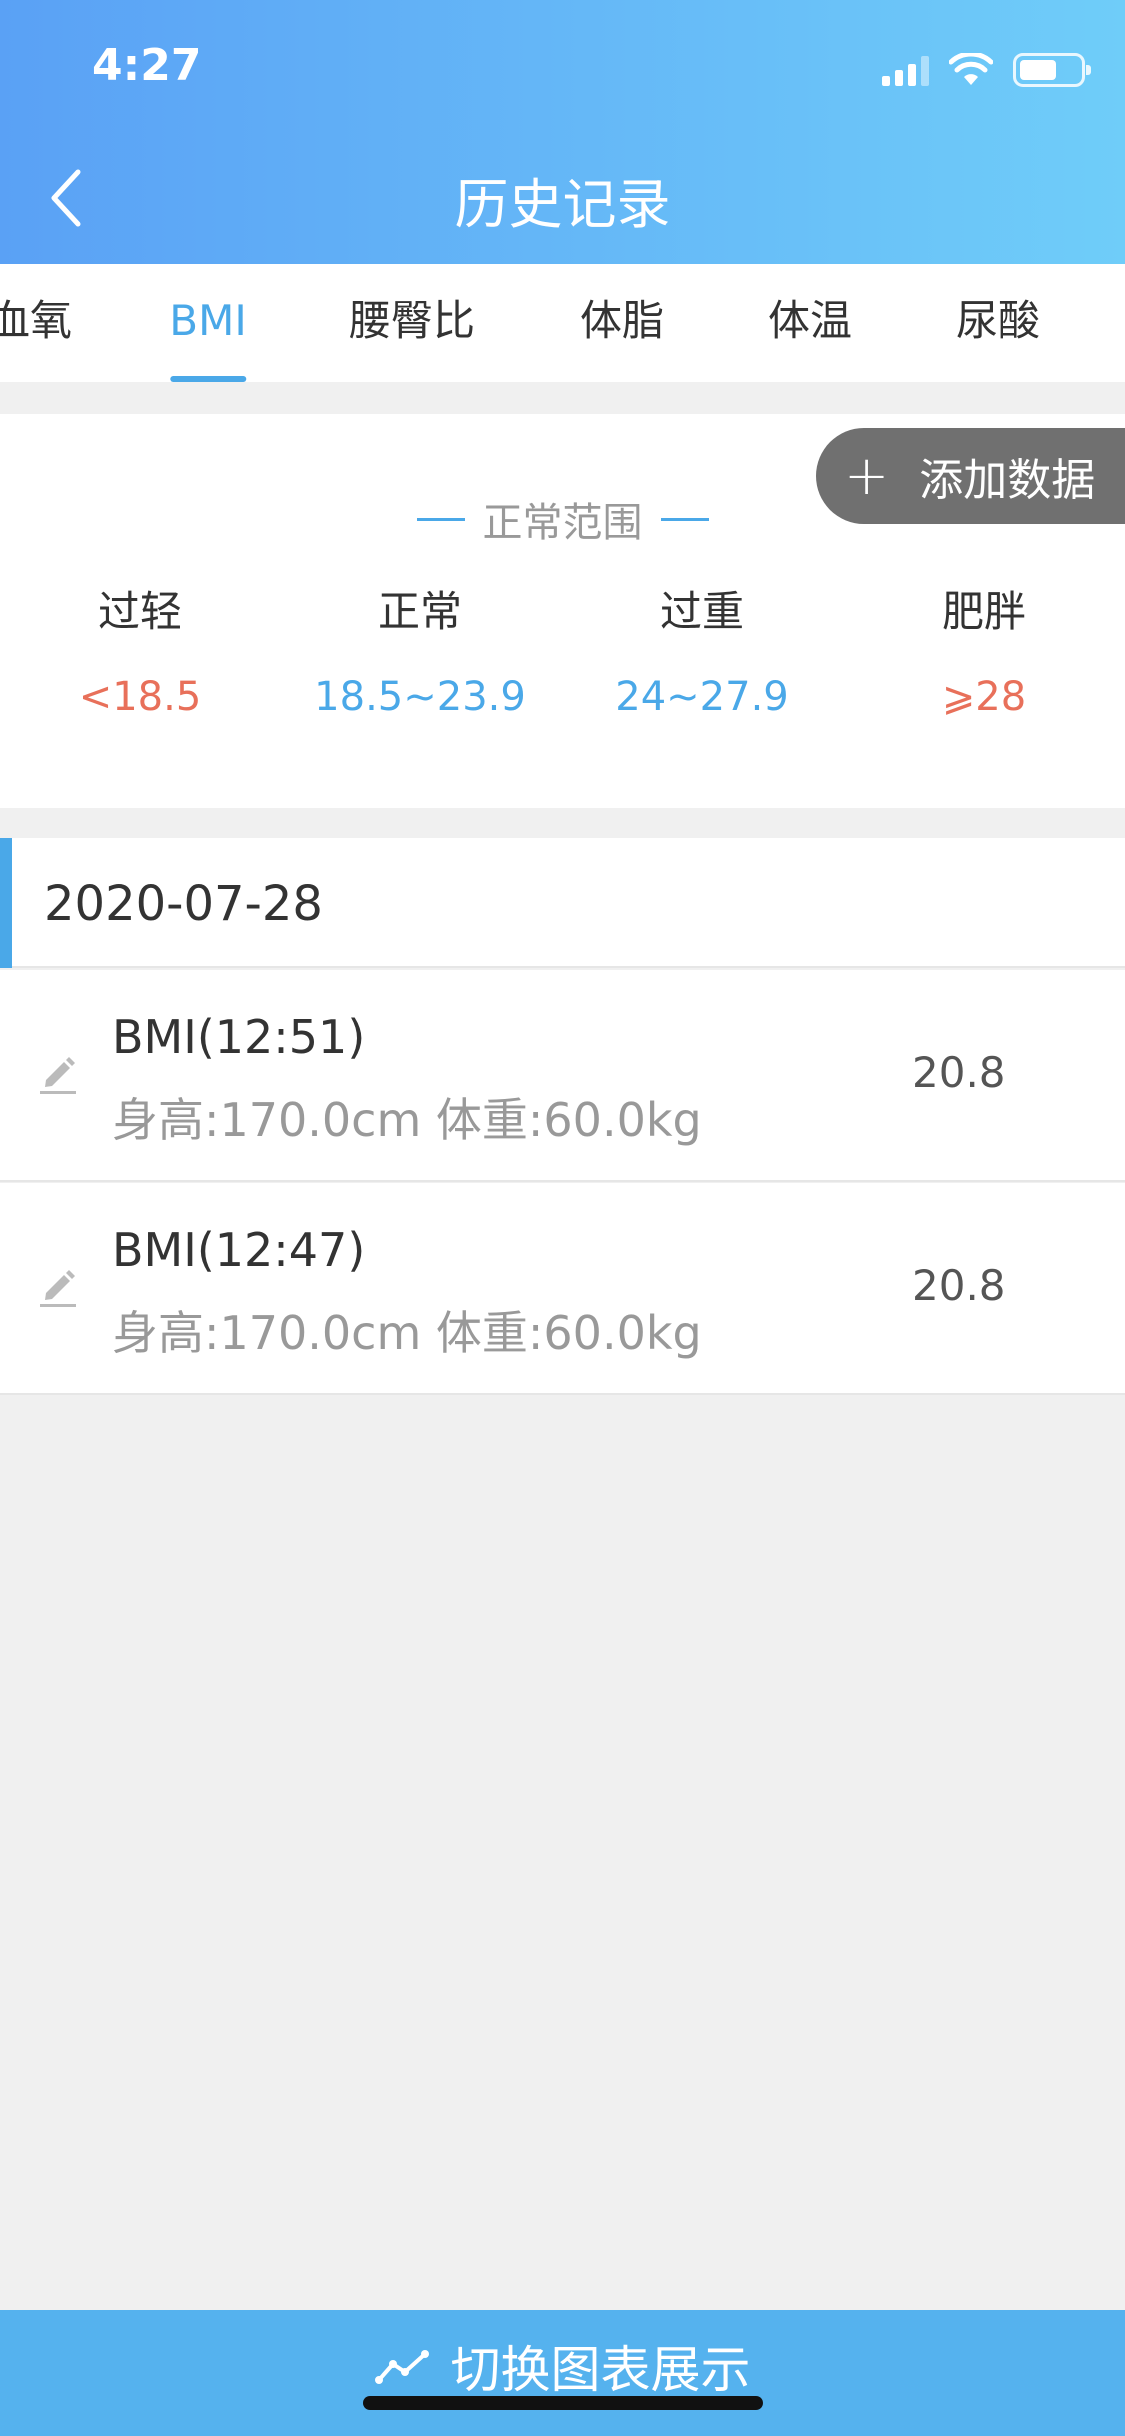  What do you see at coordinates (562, 523) in the screenshot?
I see `range-title-text: 正常范围` at bounding box center [562, 523].